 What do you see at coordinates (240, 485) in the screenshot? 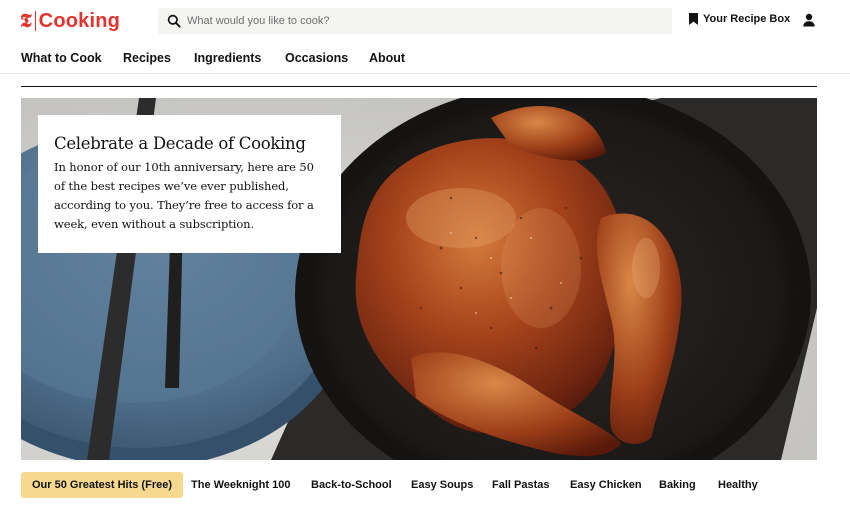
I see `collection-tab-weeknight-100: The Weeknight 100` at bounding box center [240, 485].